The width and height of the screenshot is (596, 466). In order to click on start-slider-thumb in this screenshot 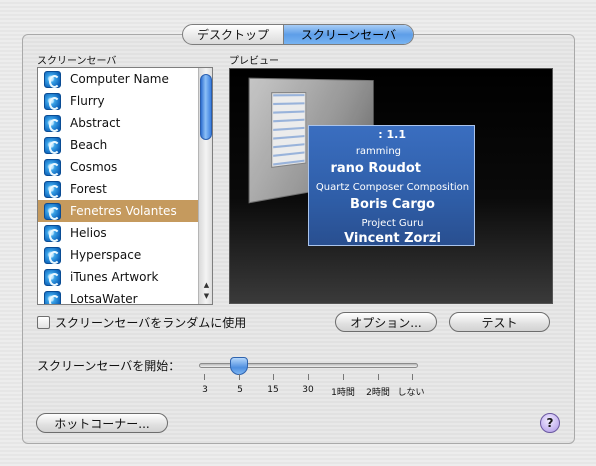, I will do `click(239, 366)`.